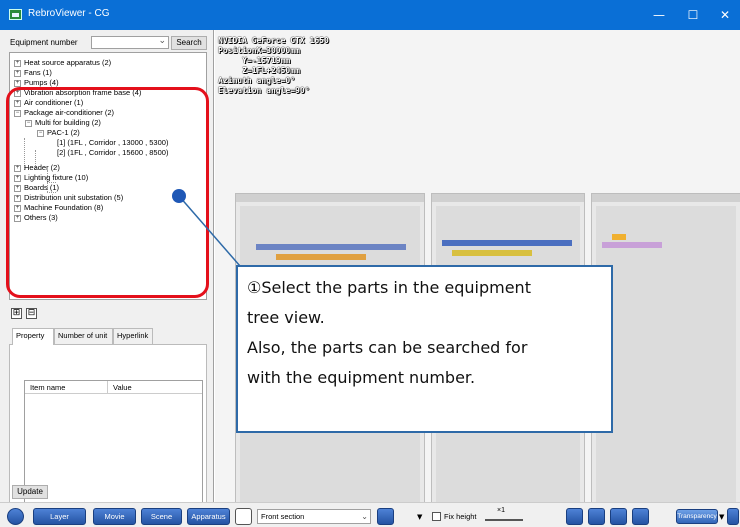 Image resolution: width=740 pixels, height=527 pixels. What do you see at coordinates (659, 15) in the screenshot?
I see `minimize-button: —` at bounding box center [659, 15].